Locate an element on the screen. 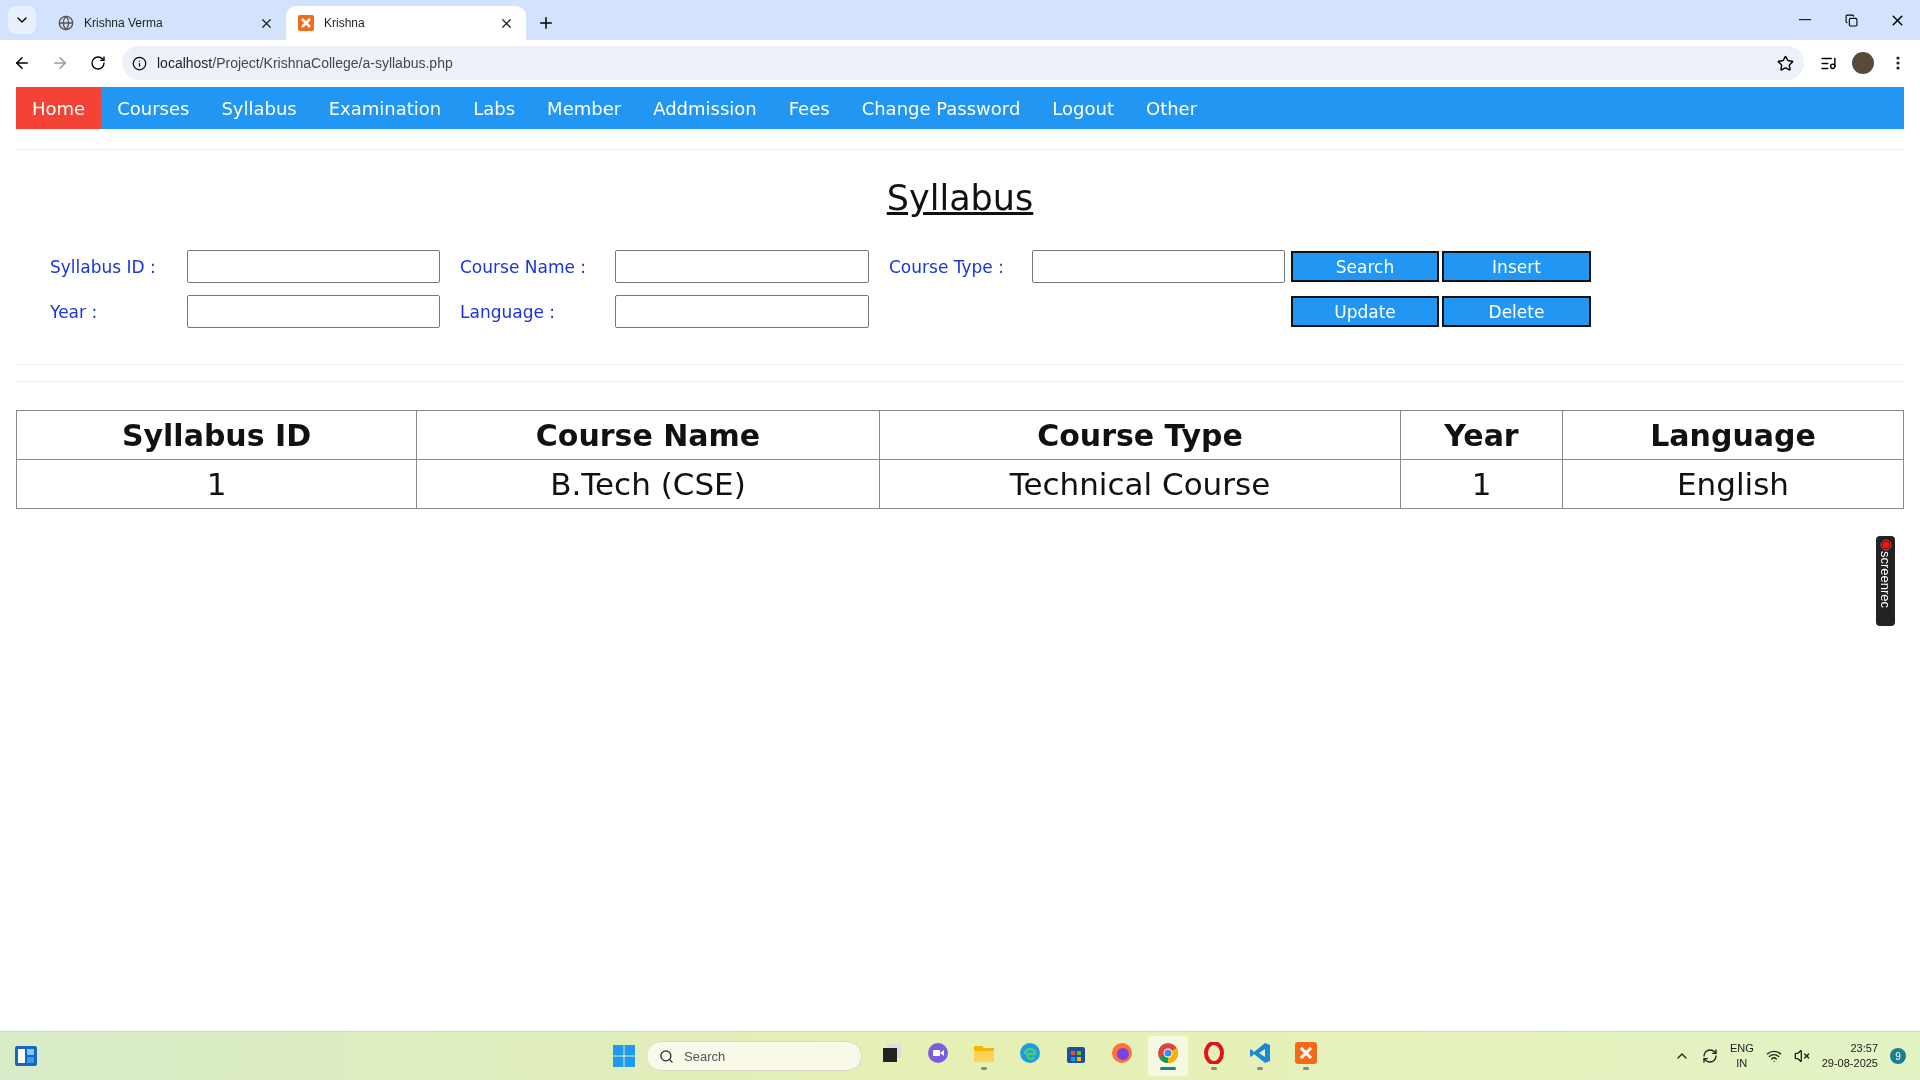 This screenshot has width=1920, height=1080. table-cell: Technical Course is located at coordinates (1140, 484).